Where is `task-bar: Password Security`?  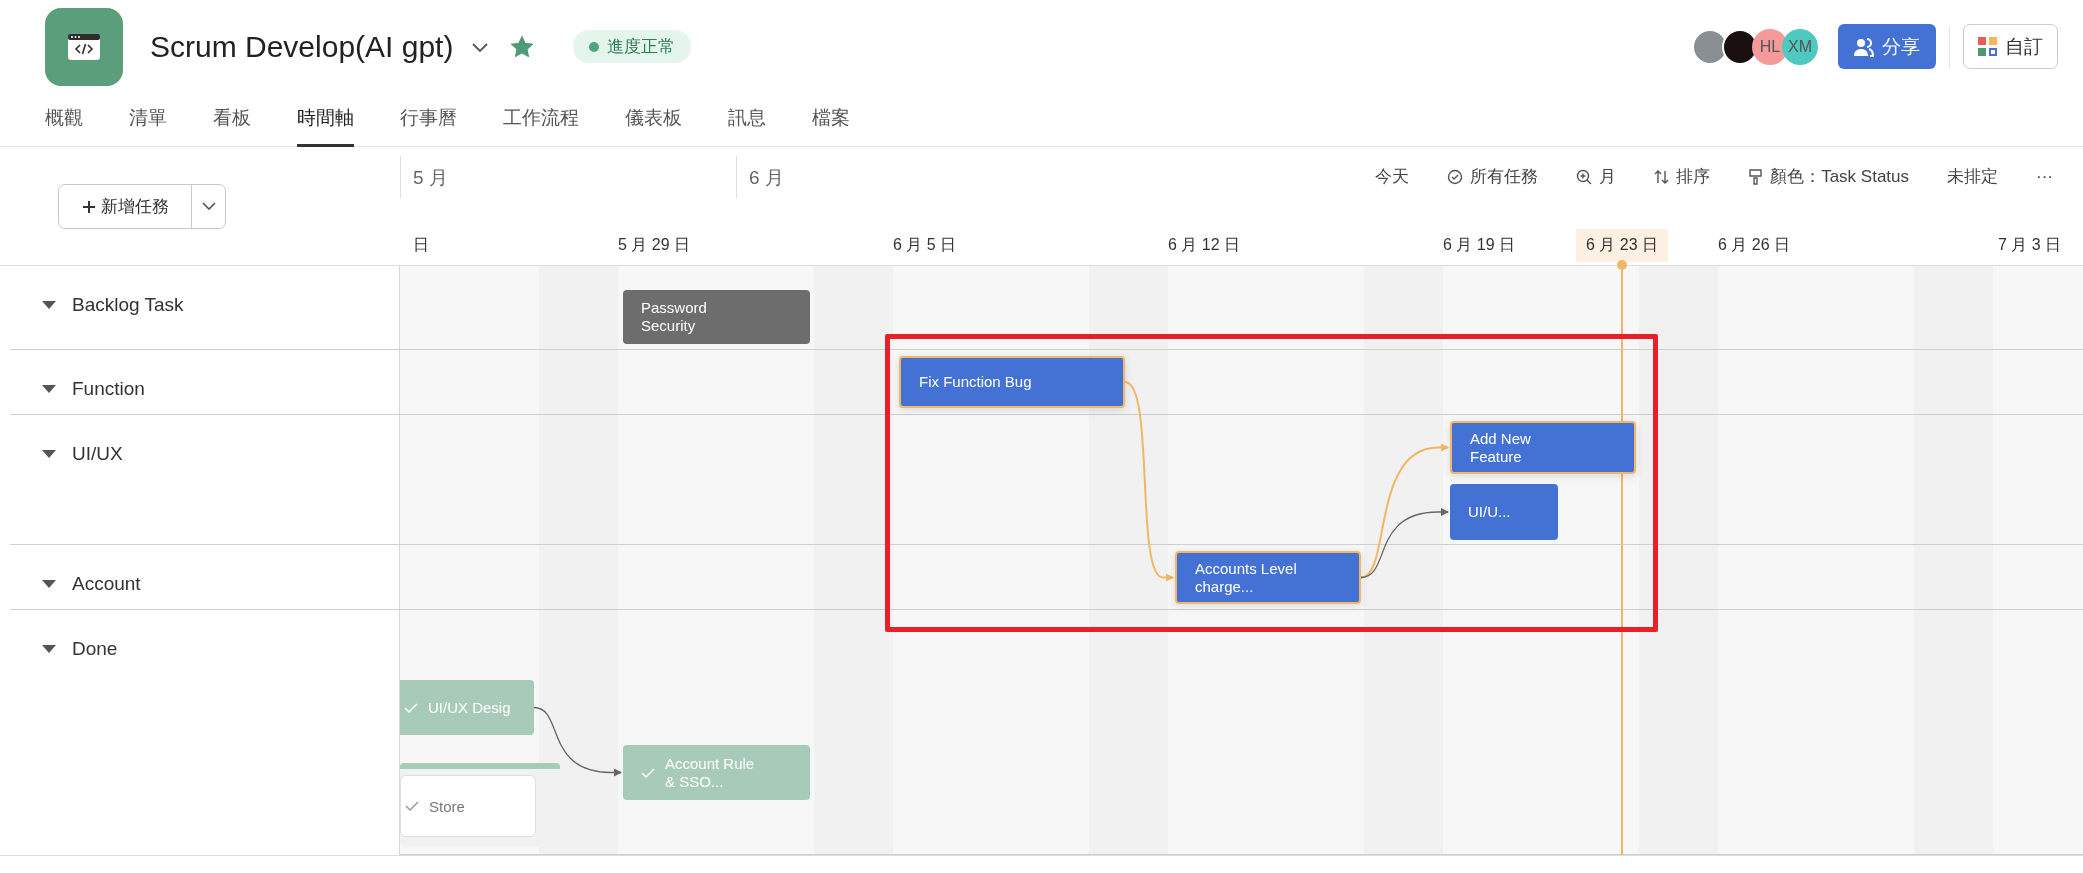 task-bar: Password Security is located at coordinates (716, 317).